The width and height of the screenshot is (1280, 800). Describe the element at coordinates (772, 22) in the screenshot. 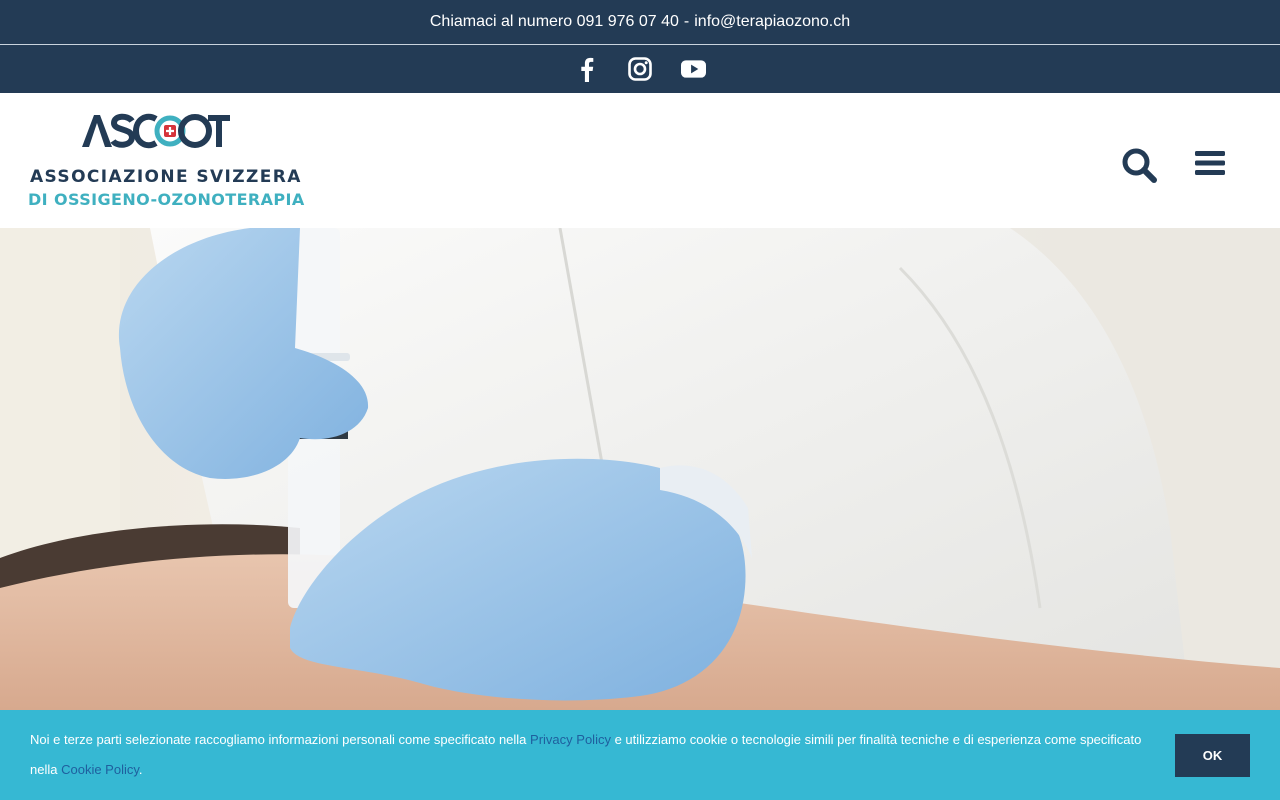

I see `email-link: info@terapiaozono.ch` at that location.